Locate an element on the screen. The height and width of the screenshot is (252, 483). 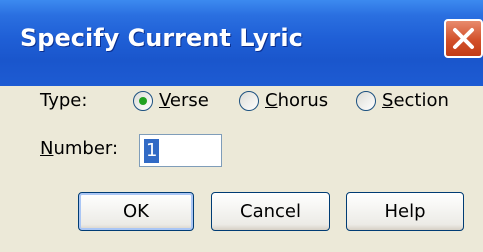
radio-chorus: Chorus is located at coordinates (293, 102).